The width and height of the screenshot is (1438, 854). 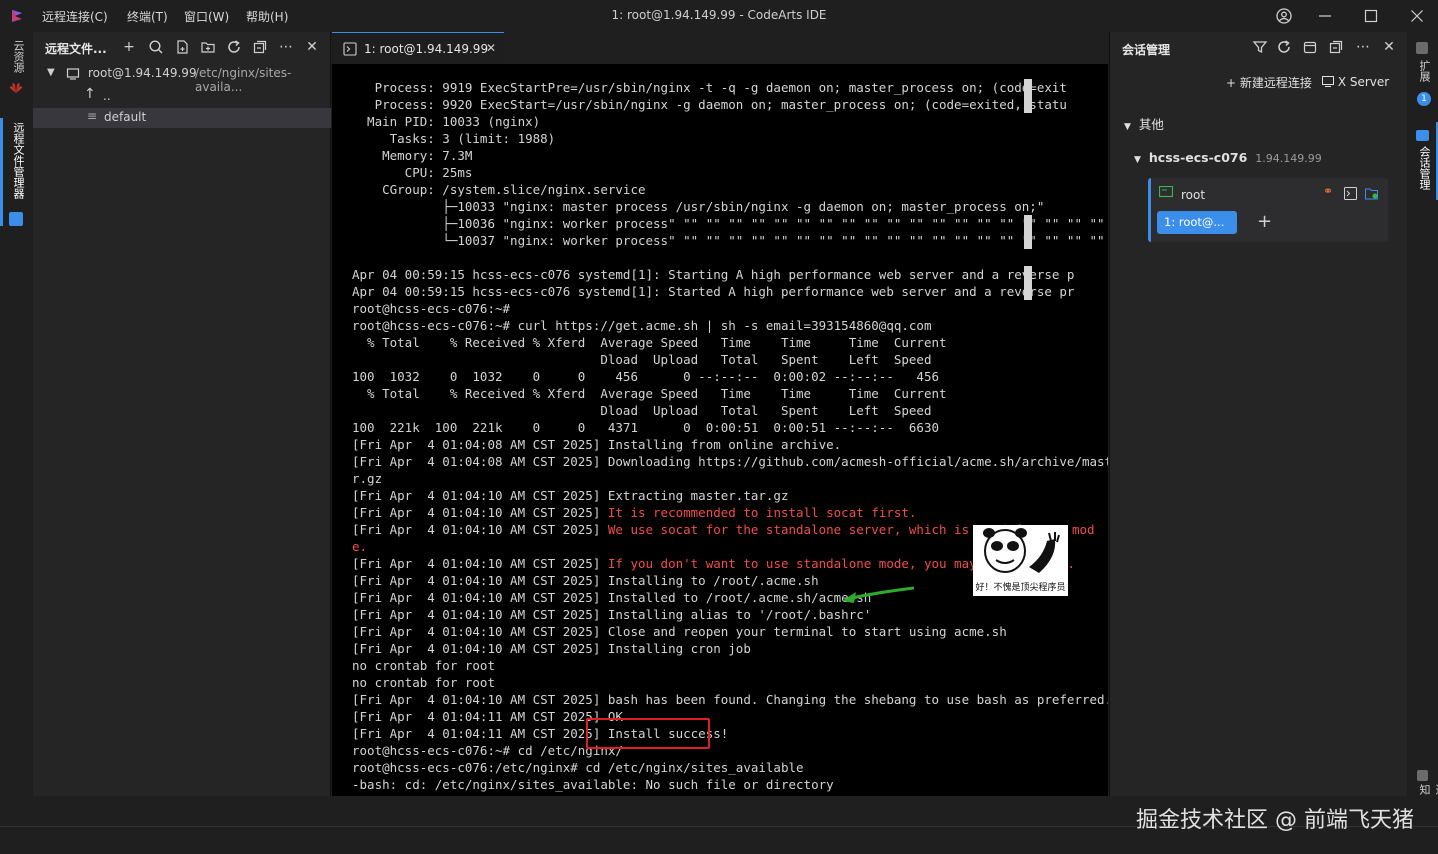 I want to click on user-label: root, so click(x=1193, y=195).